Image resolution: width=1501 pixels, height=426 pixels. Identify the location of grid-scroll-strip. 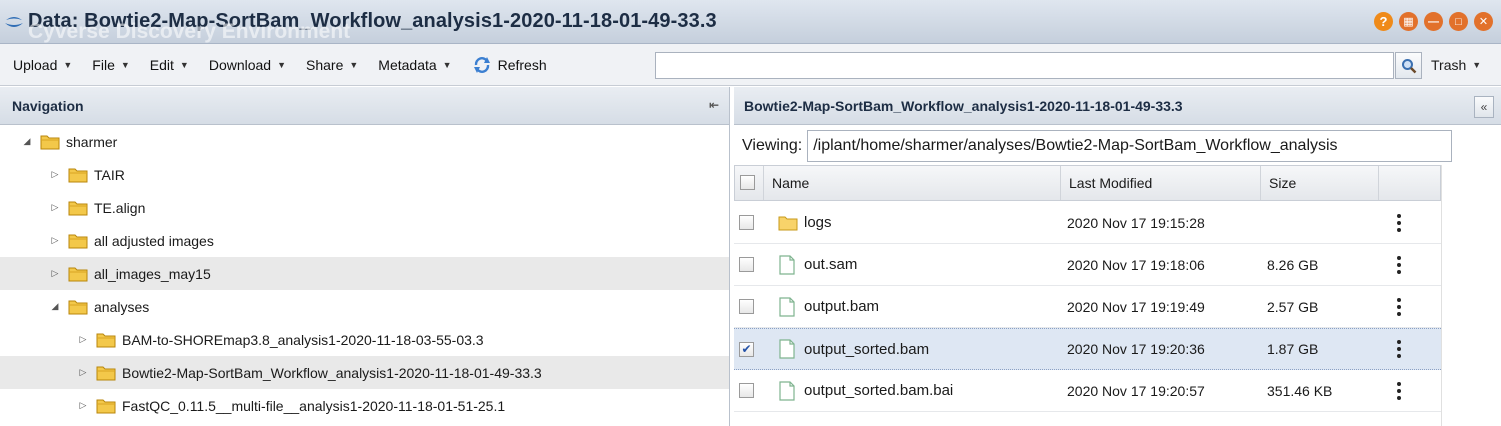
(1454, 295).